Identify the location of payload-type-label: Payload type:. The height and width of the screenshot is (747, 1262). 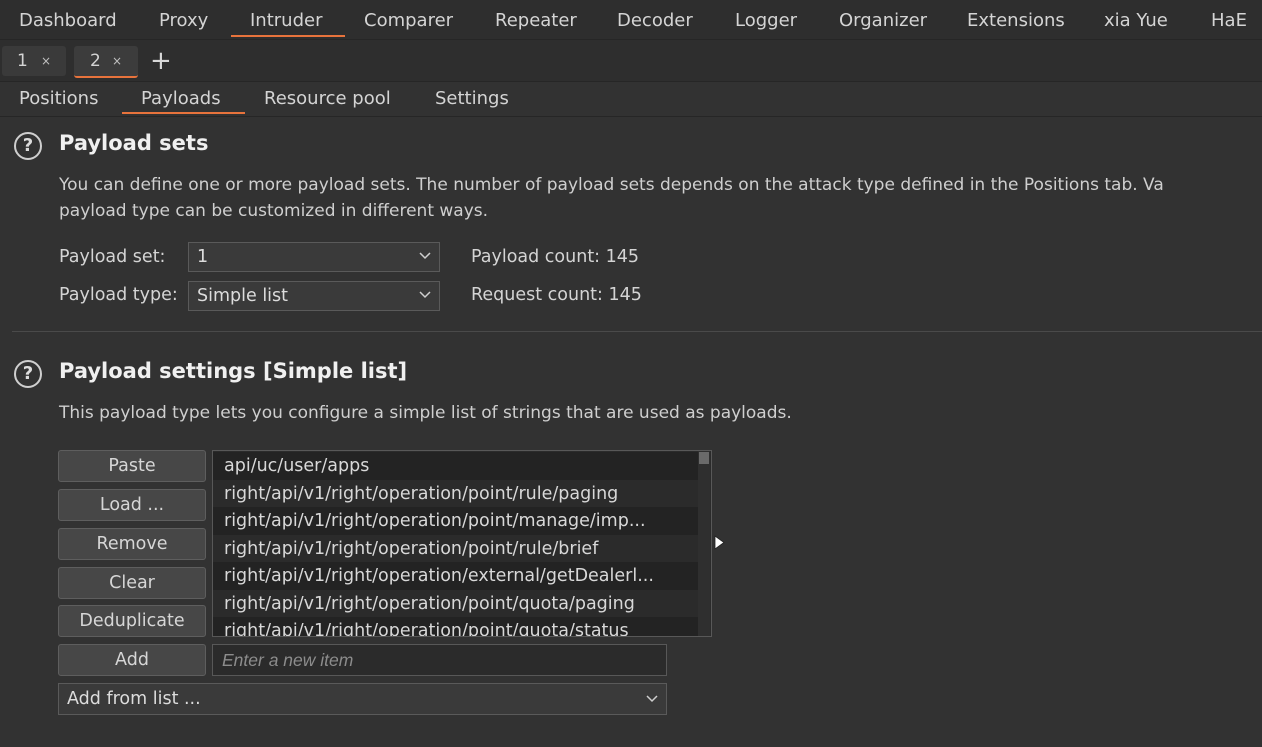
(118, 295).